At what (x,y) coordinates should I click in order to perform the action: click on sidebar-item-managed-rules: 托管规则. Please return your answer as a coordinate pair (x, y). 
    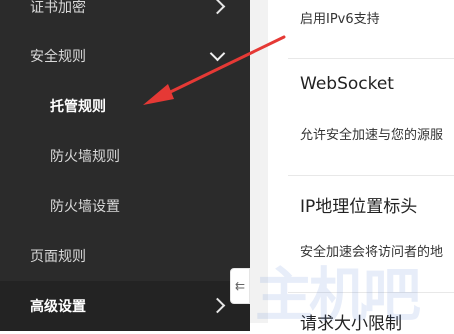
    Looking at the image, I should click on (125, 106).